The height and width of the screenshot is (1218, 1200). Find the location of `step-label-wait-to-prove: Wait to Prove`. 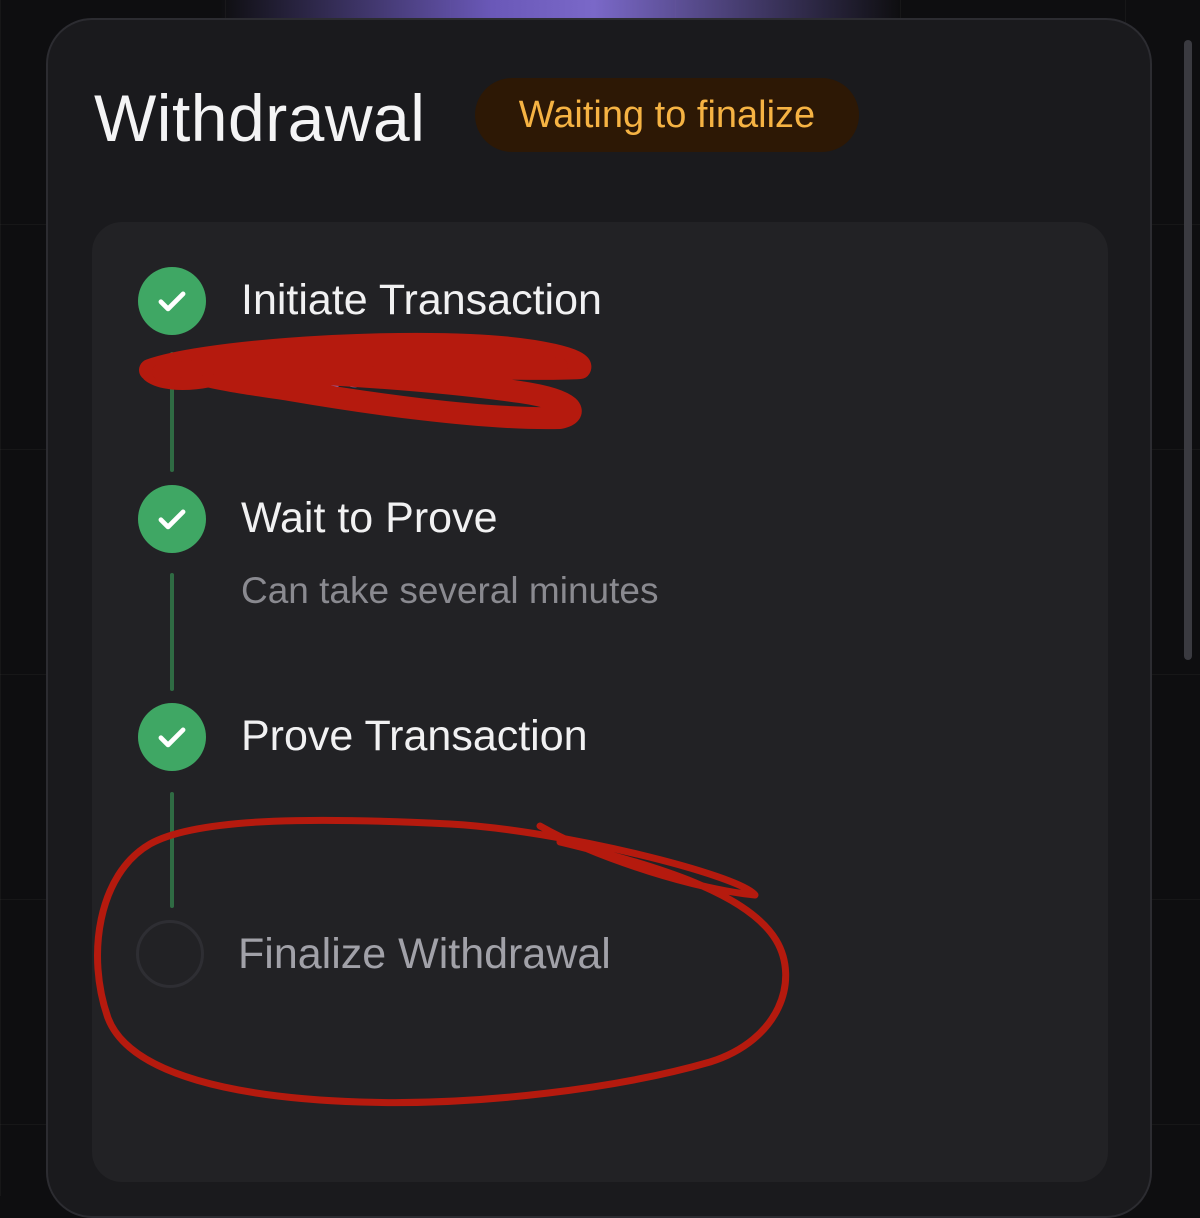

step-label-wait-to-prove: Wait to Prove is located at coordinates (369, 518).